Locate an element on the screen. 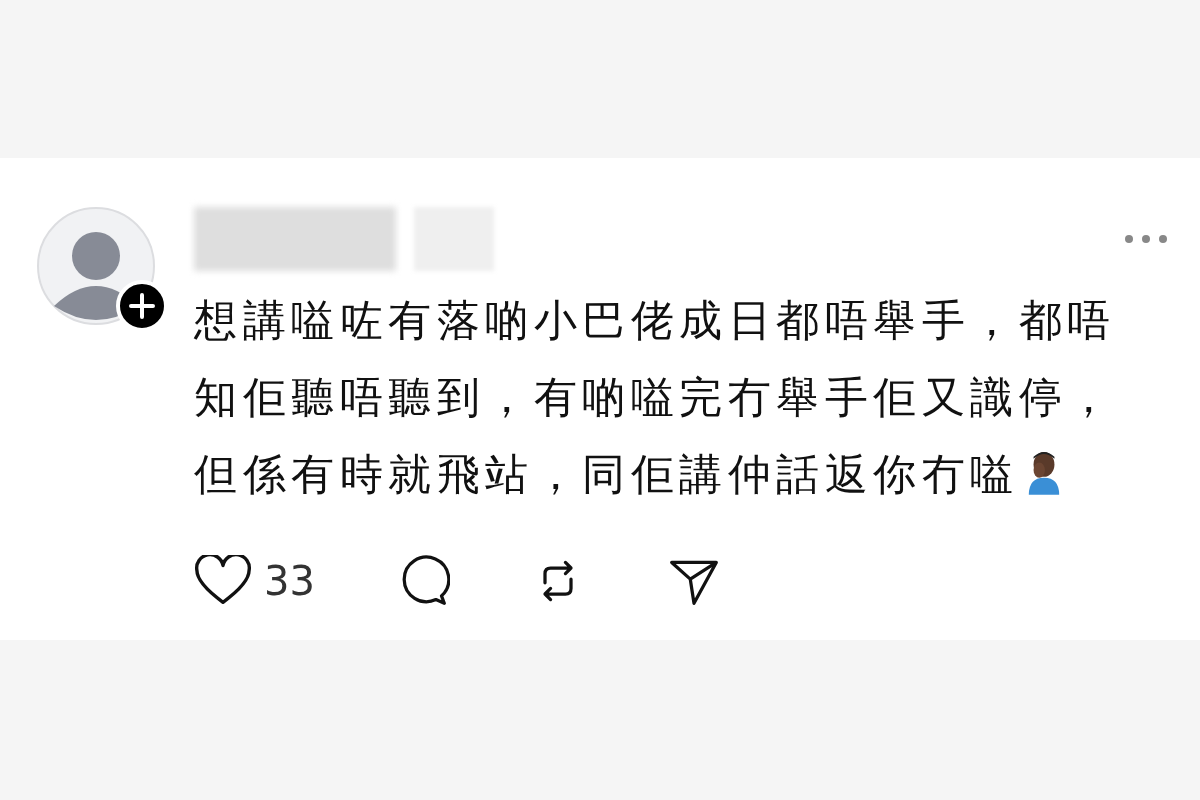 The height and width of the screenshot is (800, 1200). more-icon is located at coordinates (1146, 239).